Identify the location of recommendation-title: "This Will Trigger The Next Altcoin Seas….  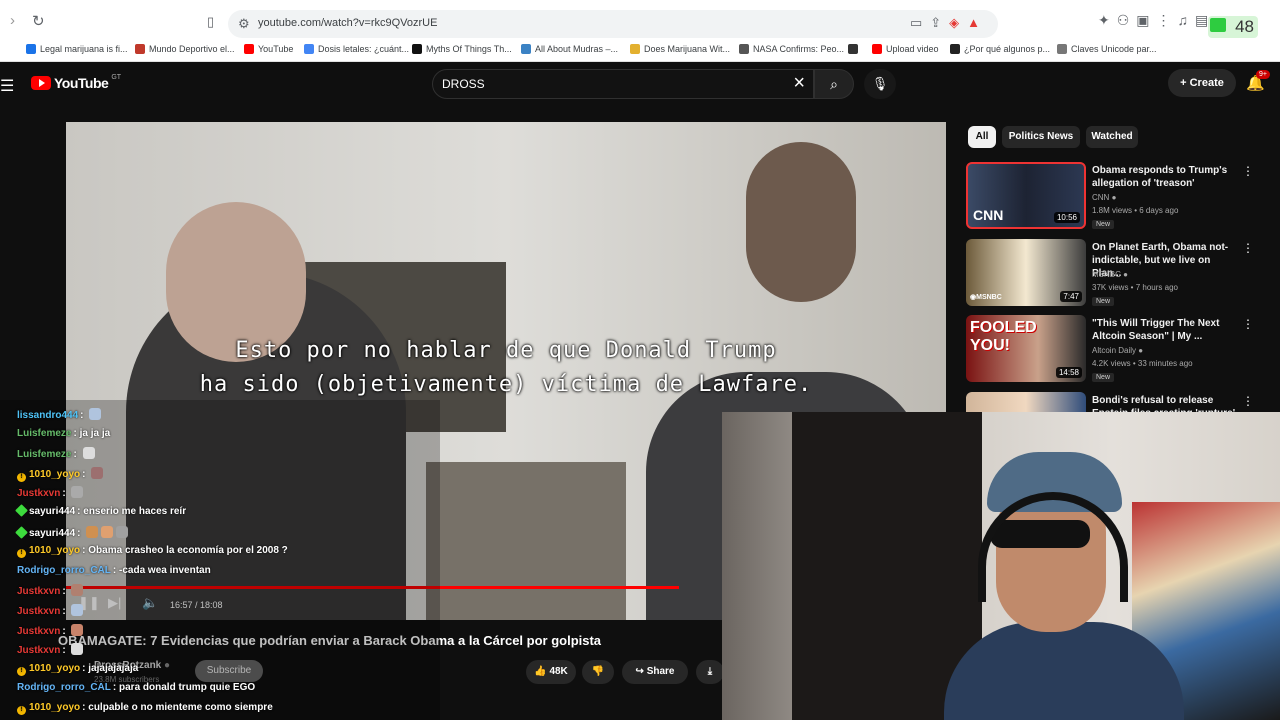
(1165, 330).